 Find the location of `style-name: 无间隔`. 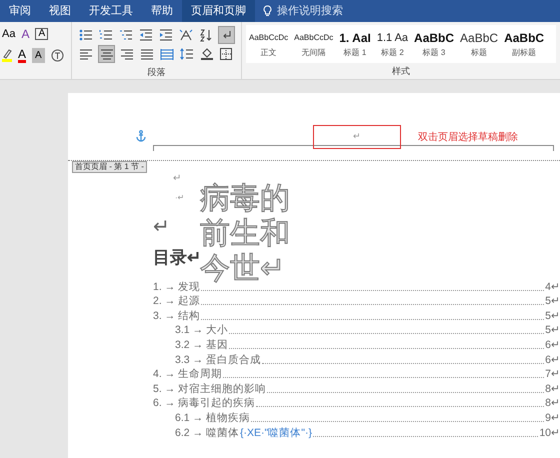

style-name: 无间隔 is located at coordinates (314, 53).